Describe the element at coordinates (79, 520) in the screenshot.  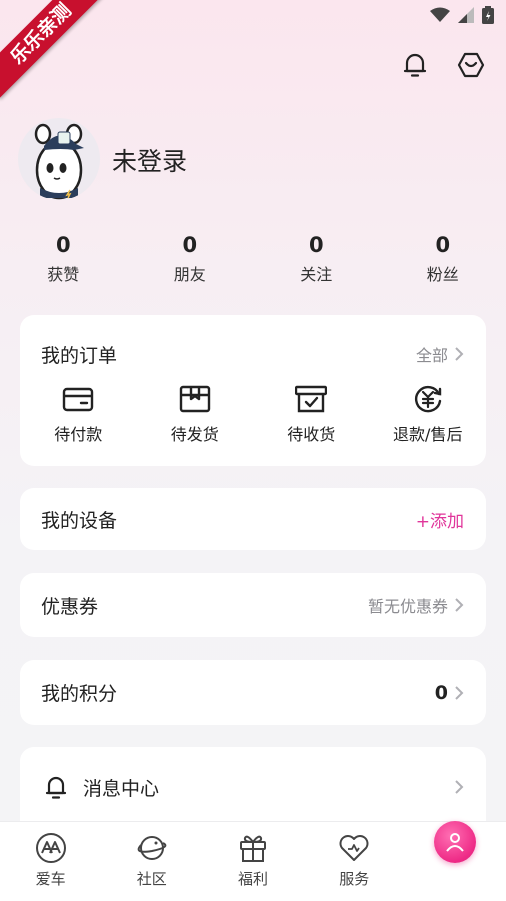
I see `device-title: 我的设备` at that location.